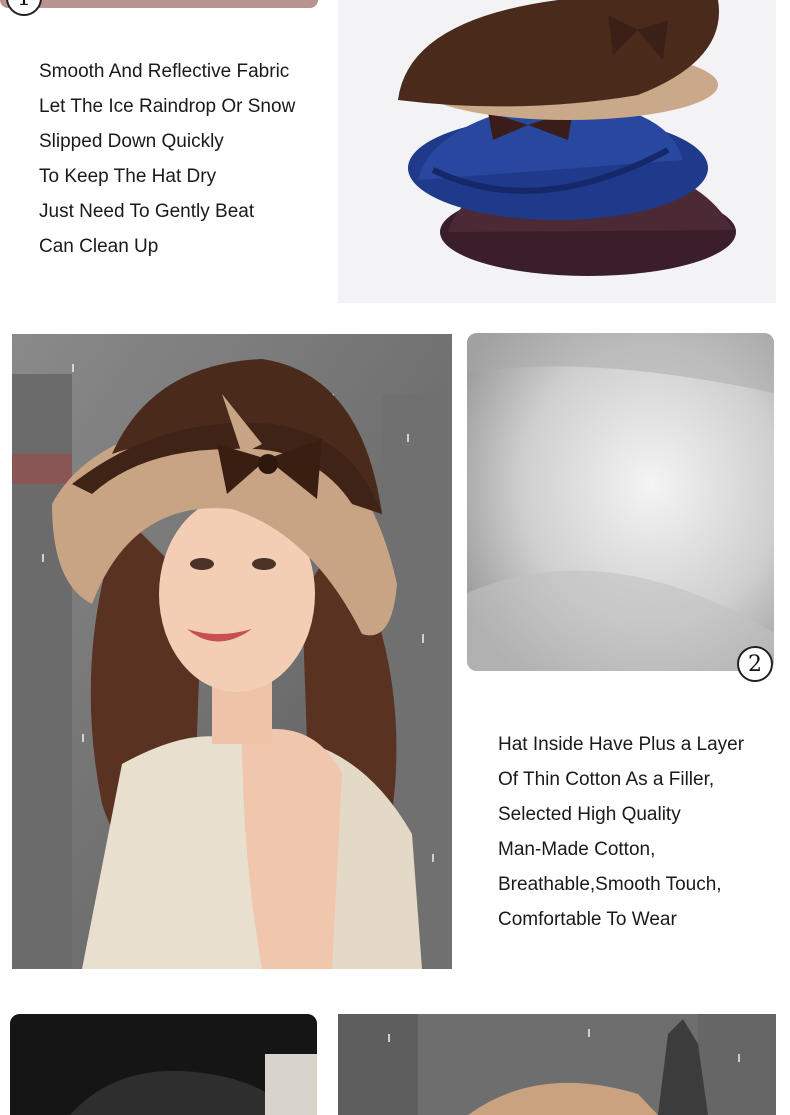  I want to click on feature-line: To Keep The Hat Dry, so click(128, 176).